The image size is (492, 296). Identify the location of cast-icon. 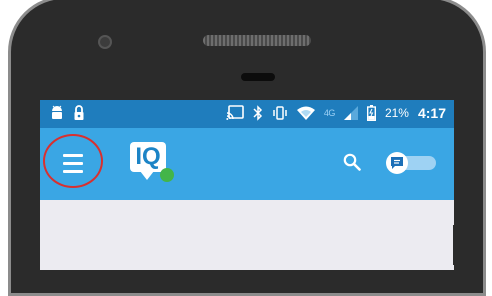
(235, 113).